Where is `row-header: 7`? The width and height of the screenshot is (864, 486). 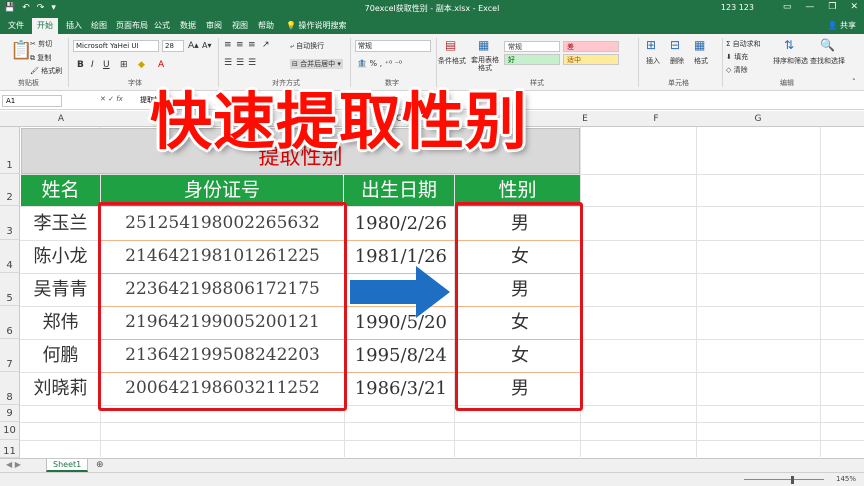
row-header: 7 is located at coordinates (10, 355).